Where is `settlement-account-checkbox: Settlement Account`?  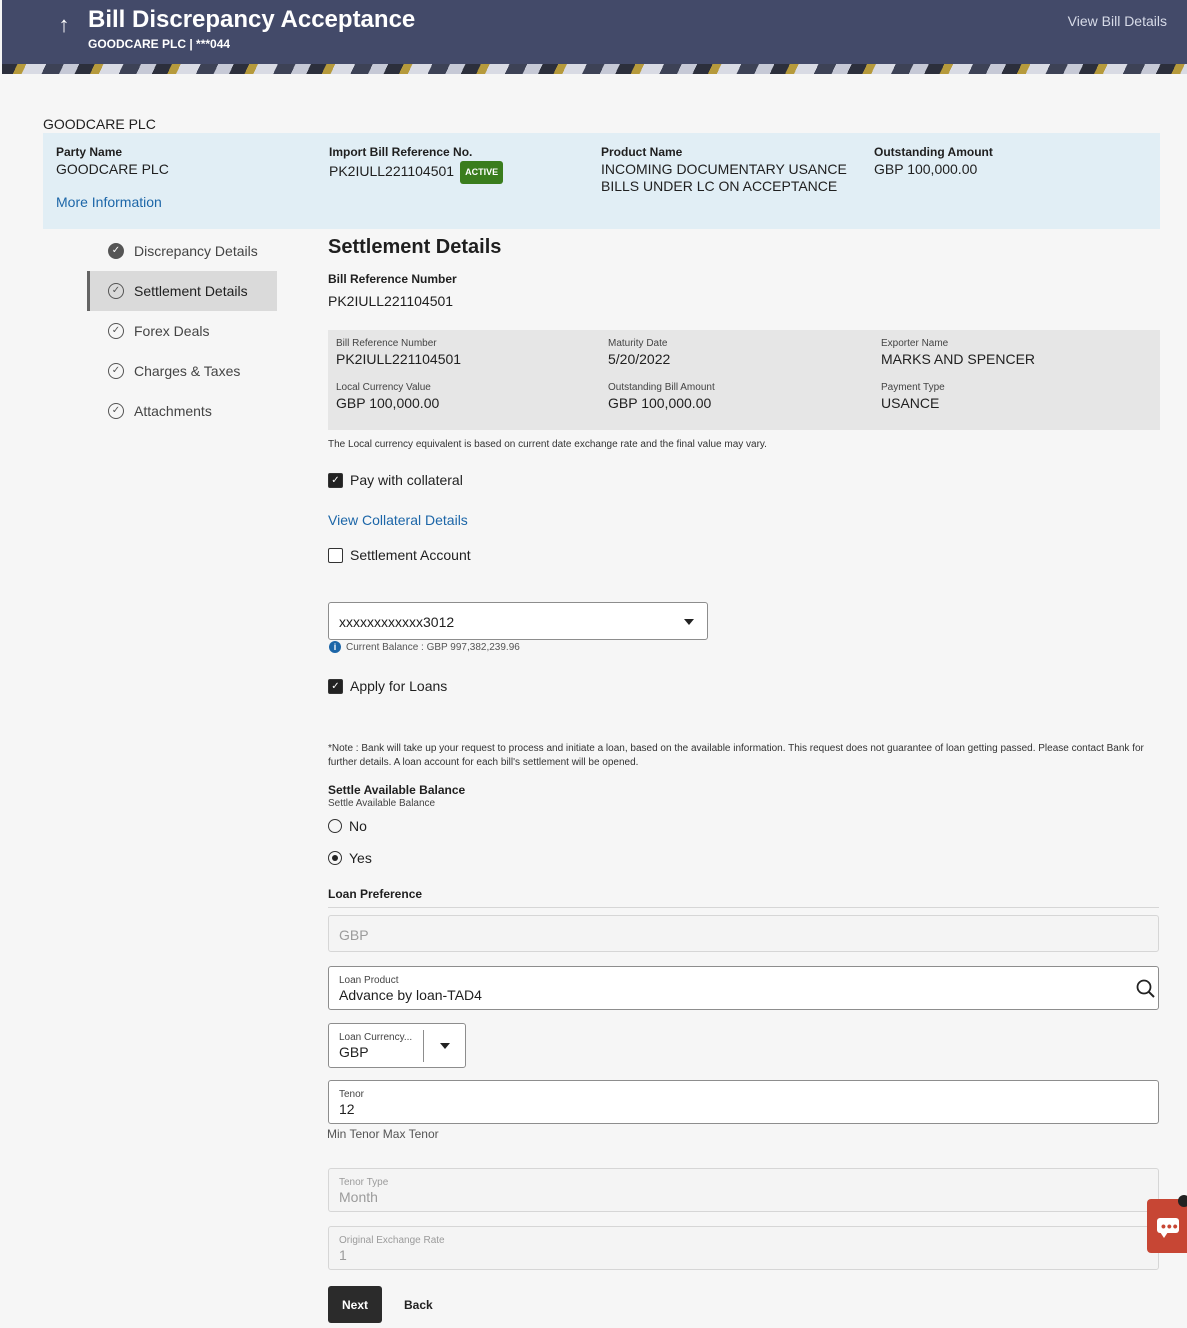
settlement-account-checkbox: Settlement Account is located at coordinates (399, 555).